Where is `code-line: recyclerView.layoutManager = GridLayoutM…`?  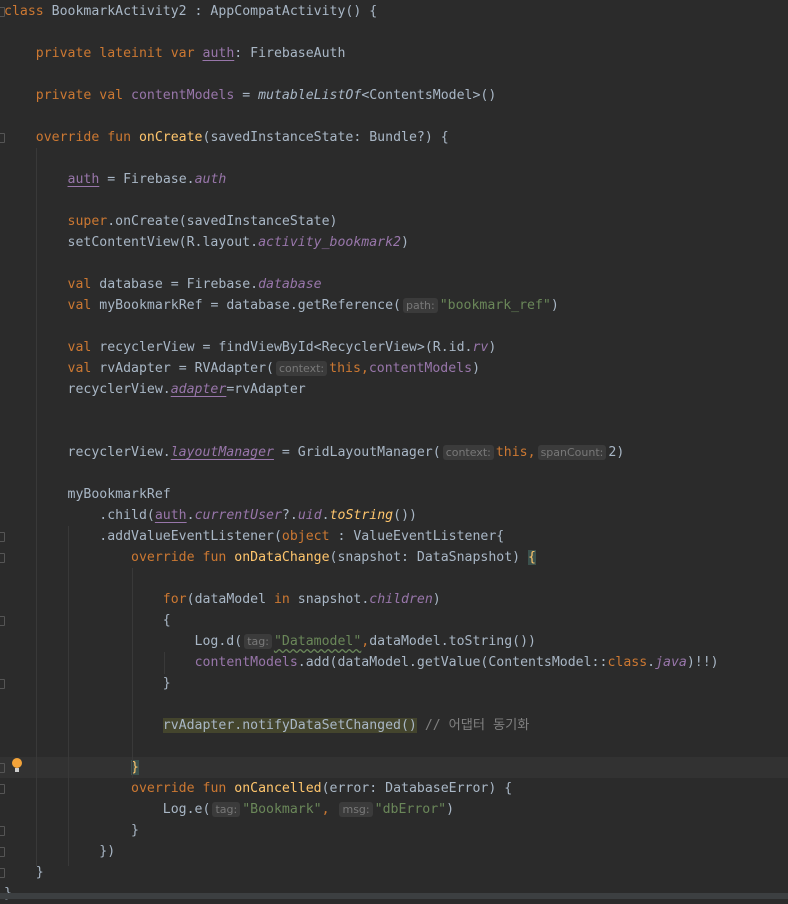
code-line: recyclerView.layoutManager = GridLayoutM… is located at coordinates (396, 452).